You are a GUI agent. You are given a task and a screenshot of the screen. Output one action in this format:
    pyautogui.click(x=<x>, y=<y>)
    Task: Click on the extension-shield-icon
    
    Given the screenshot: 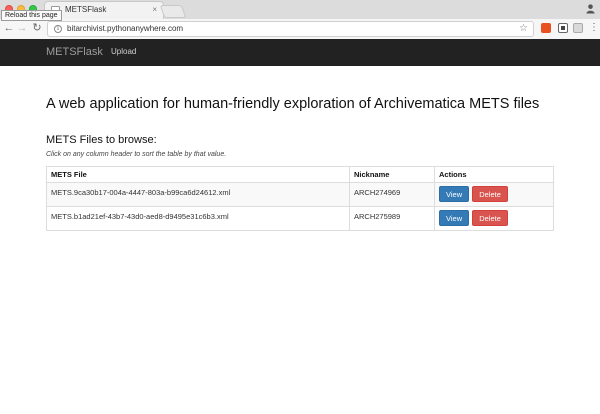 What is the action you would take?
    pyautogui.click(x=546, y=28)
    